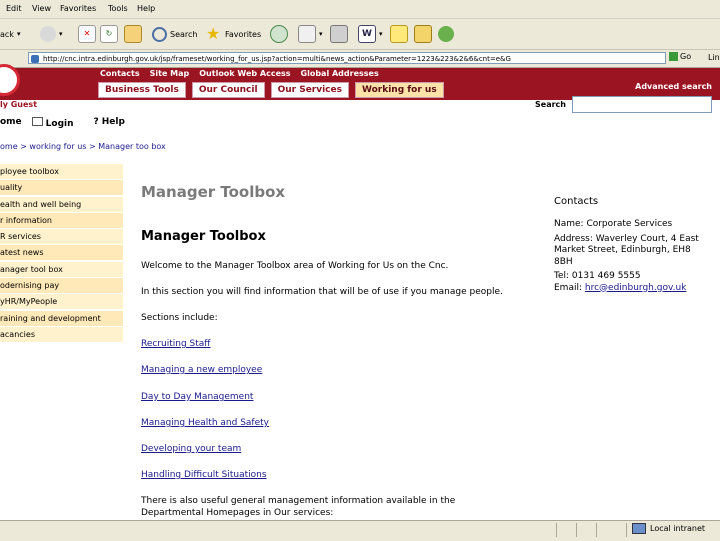 The width and height of the screenshot is (720, 541). I want to click on back-label: ack, so click(7, 34).